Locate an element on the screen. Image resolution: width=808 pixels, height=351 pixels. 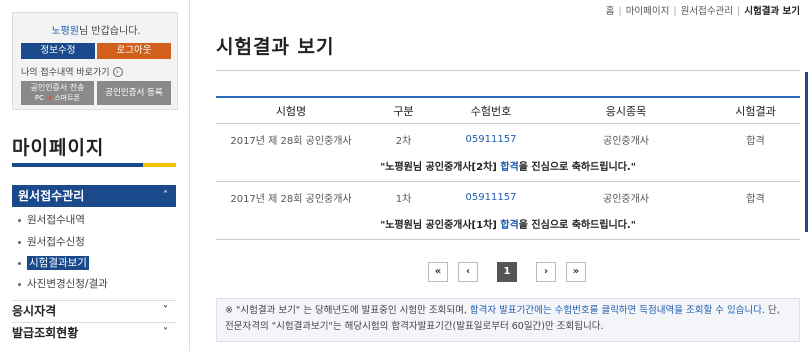
cert-send-button: 공인인증서 전송 PC ➔ 스마트폰 is located at coordinates (57, 93).